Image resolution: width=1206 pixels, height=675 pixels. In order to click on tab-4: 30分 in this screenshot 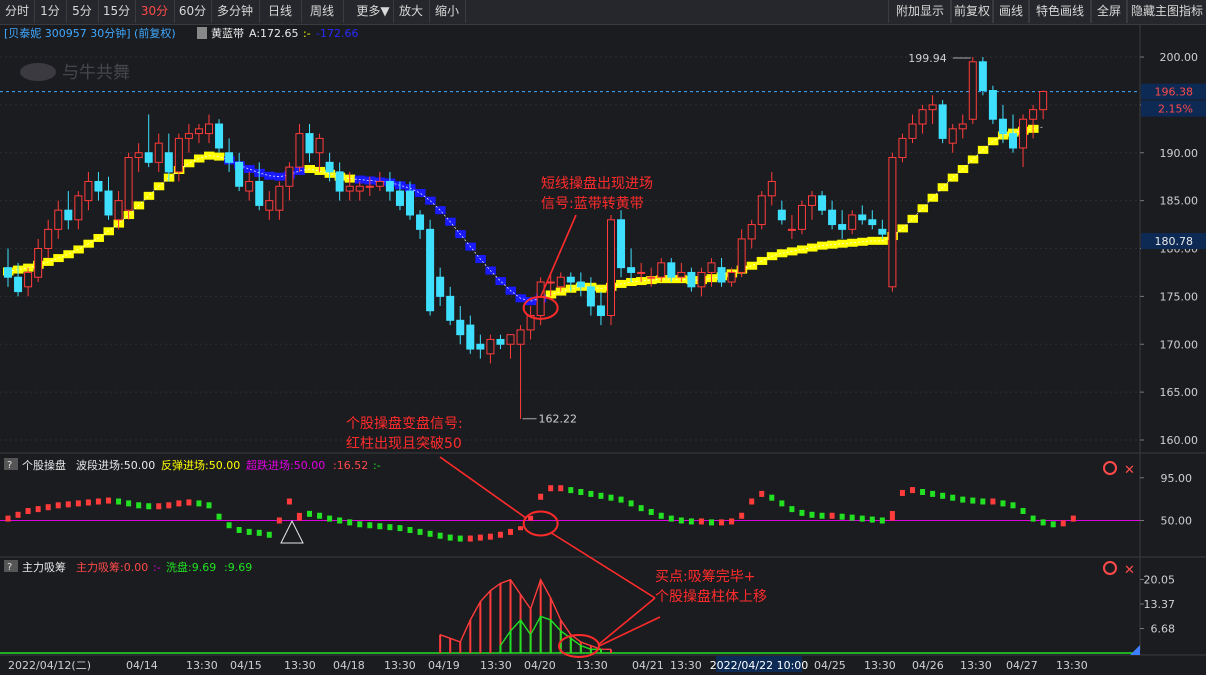, I will do `click(155, 11)`.